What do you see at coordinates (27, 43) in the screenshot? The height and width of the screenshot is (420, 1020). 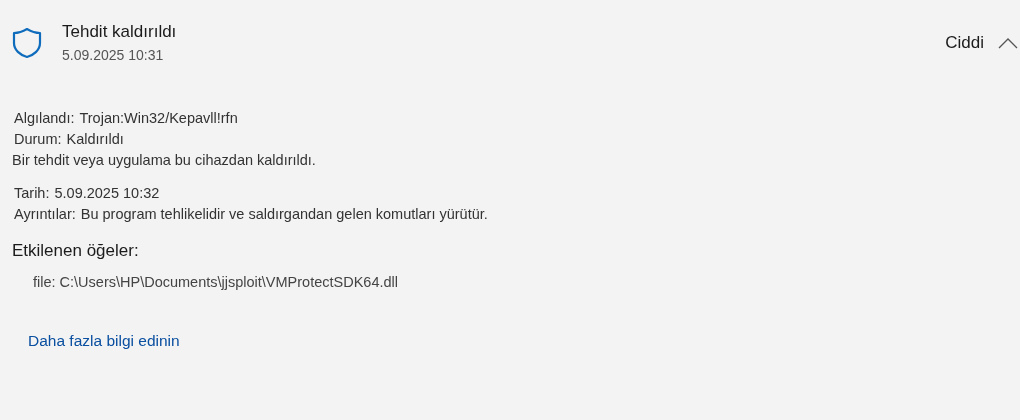 I see `shield-icon` at bounding box center [27, 43].